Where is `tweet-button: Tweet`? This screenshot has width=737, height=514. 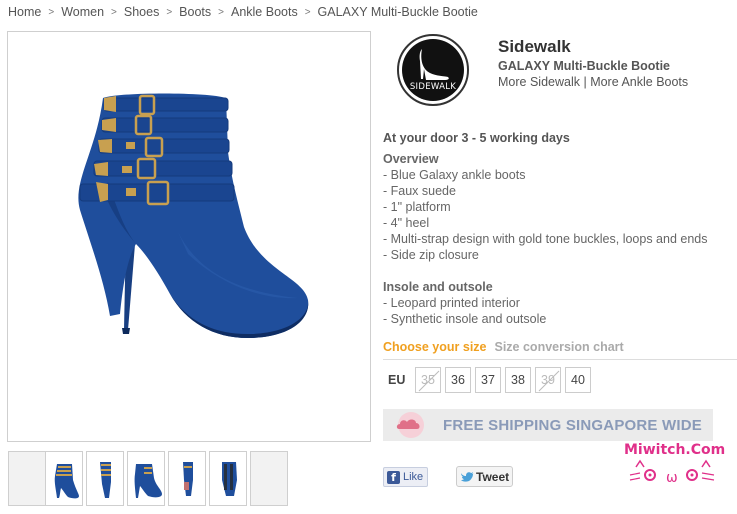
tweet-button: Tweet is located at coordinates (484, 476).